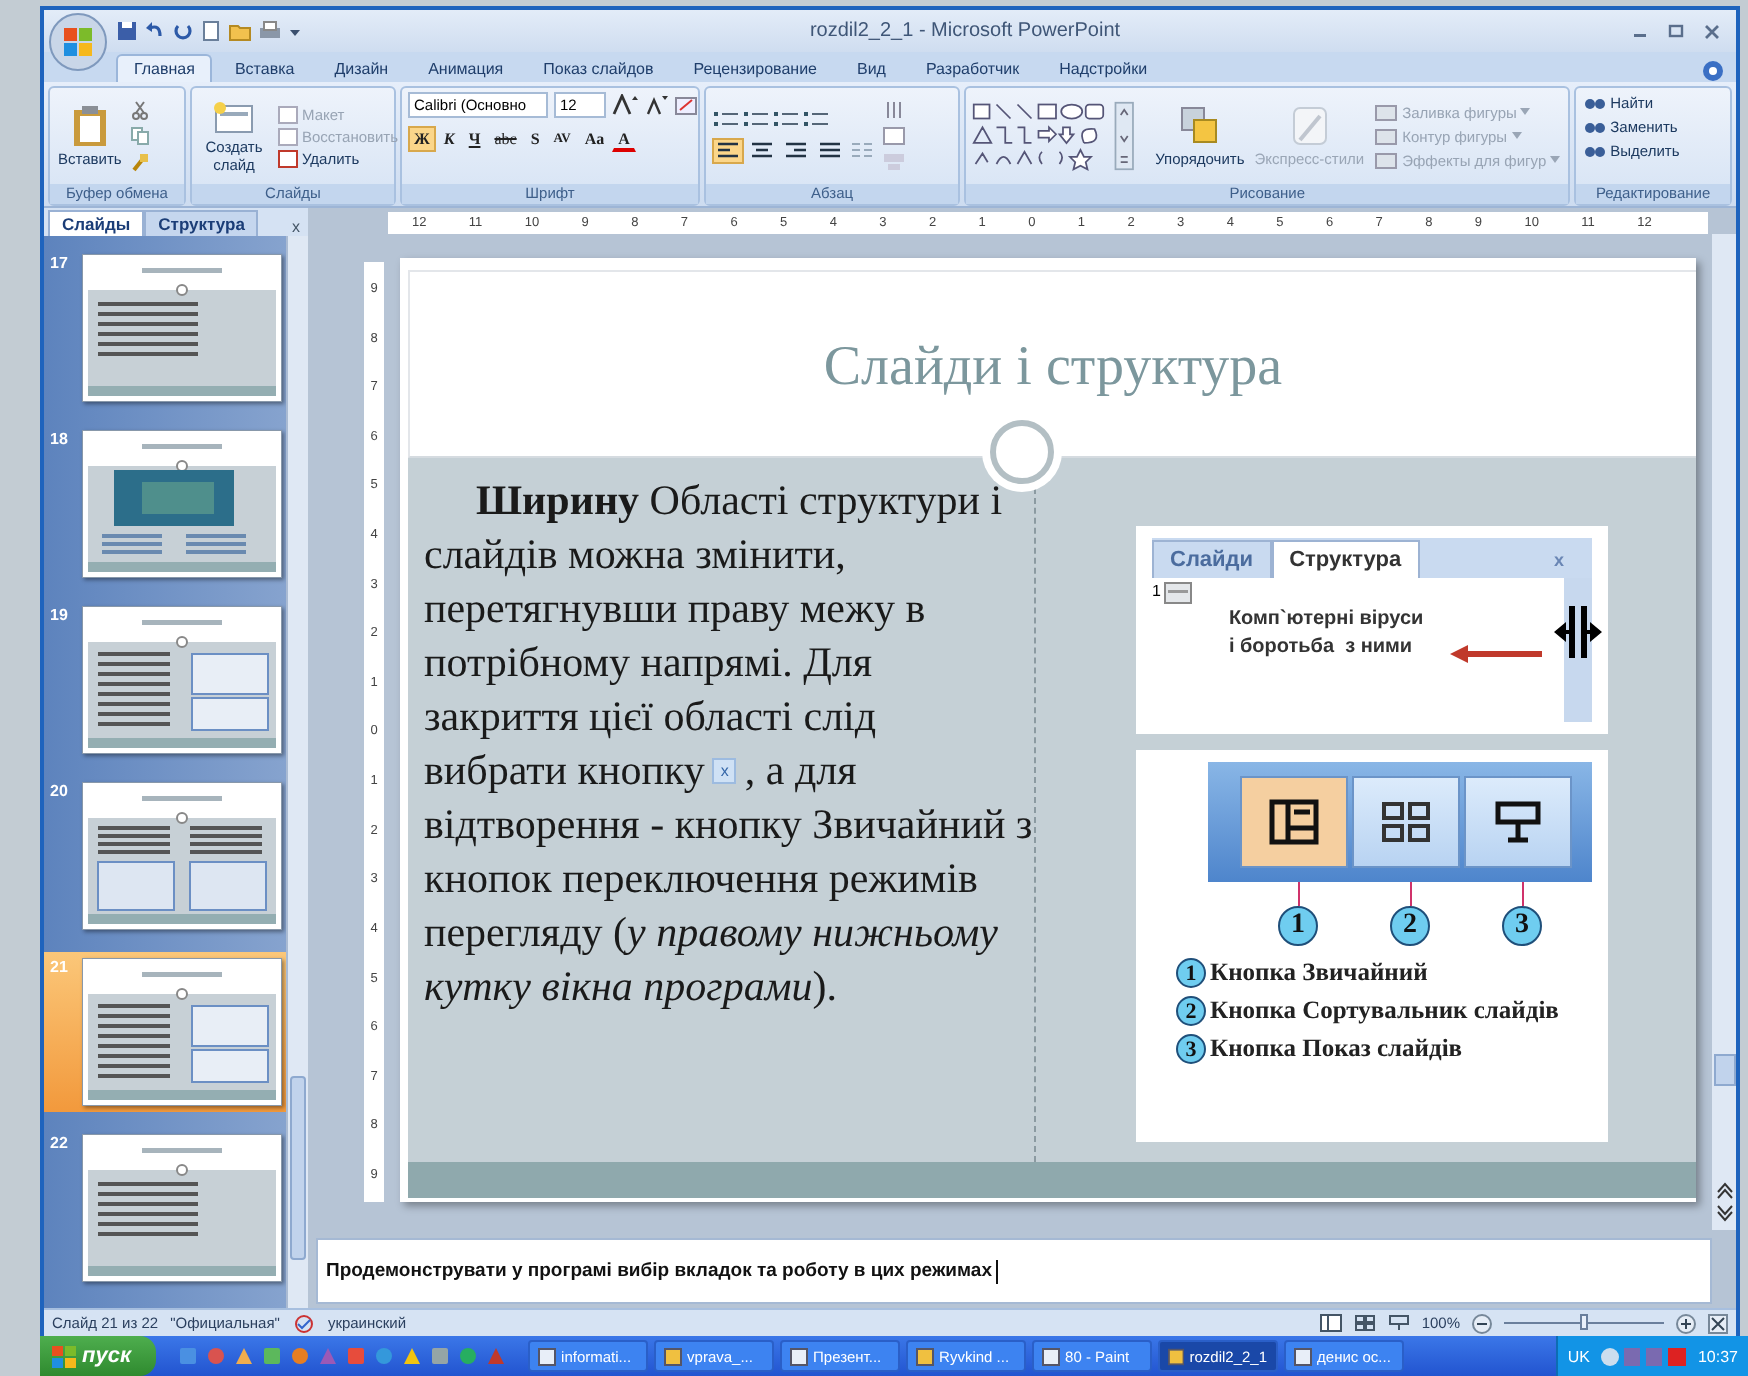 The image size is (1748, 1376). I want to click on slide-text: , а для, so click(800, 771).